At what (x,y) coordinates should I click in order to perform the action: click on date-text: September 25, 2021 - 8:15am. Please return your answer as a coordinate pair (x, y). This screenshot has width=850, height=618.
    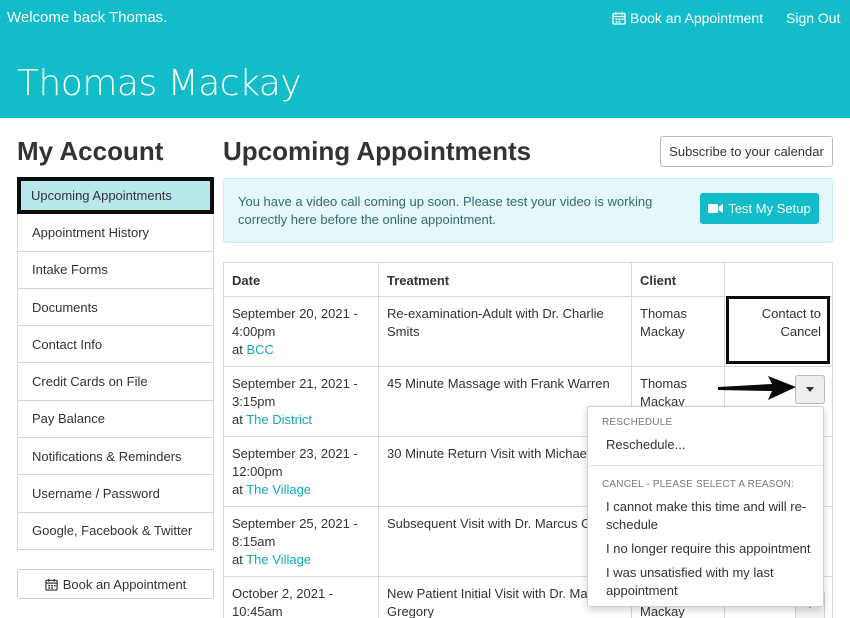
    Looking at the image, I should click on (295, 532).